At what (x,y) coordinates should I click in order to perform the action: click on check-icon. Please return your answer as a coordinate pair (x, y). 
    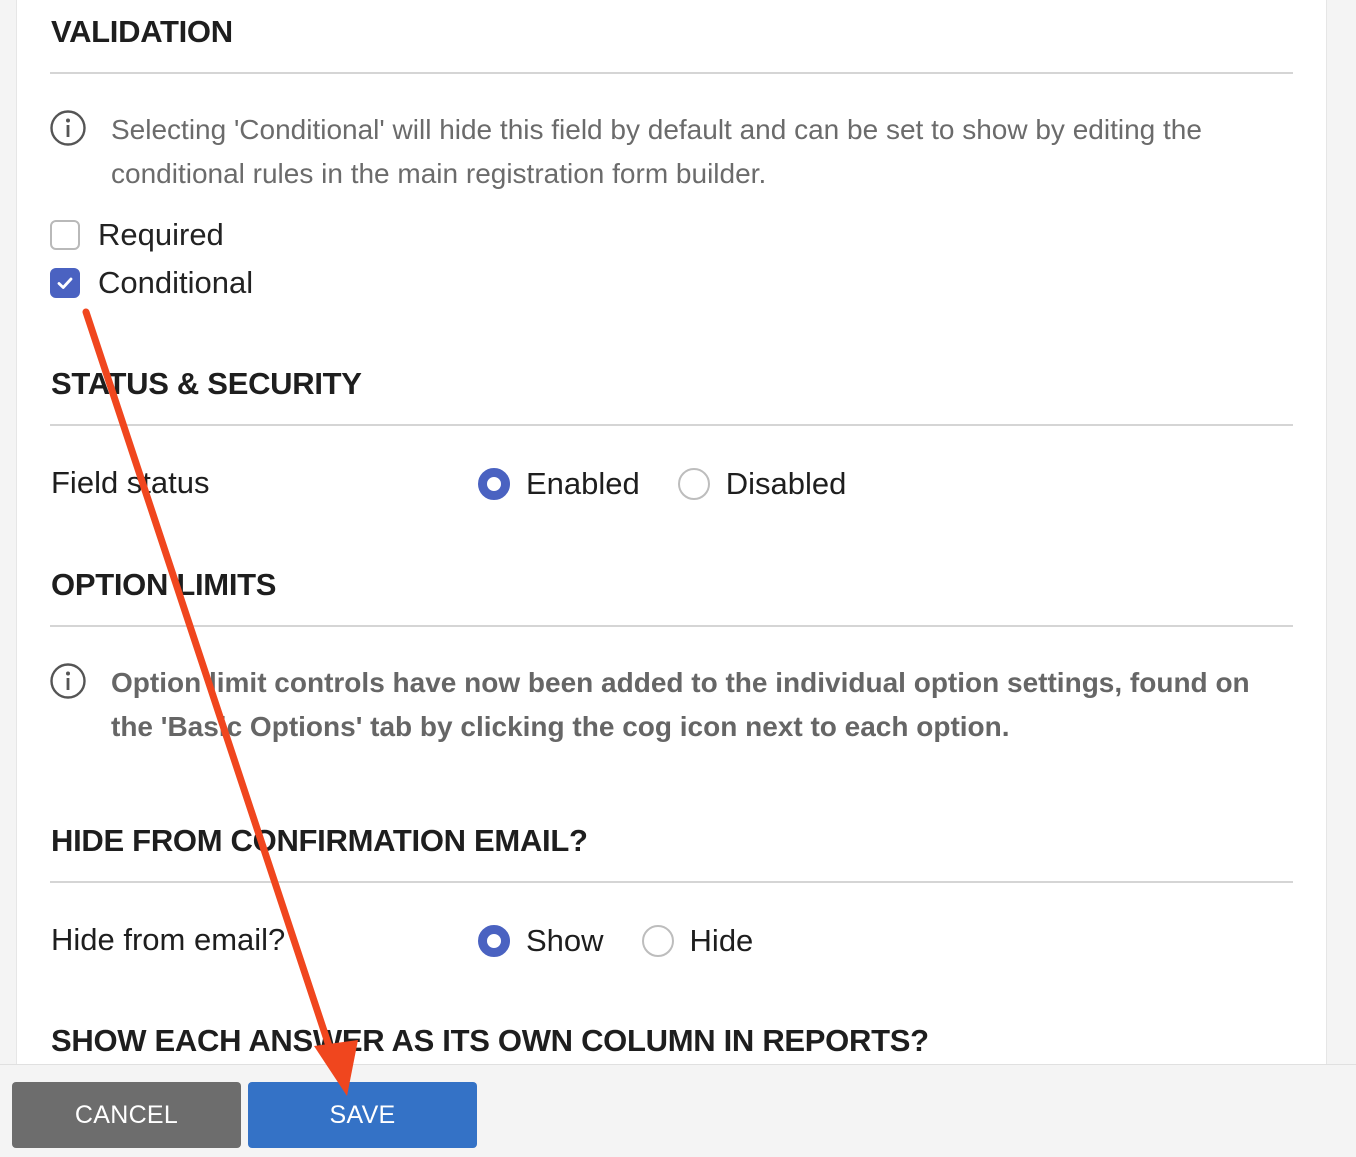
    Looking at the image, I should click on (65, 283).